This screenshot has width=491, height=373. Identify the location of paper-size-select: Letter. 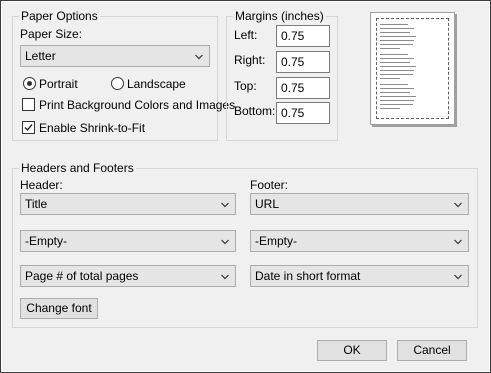
(115, 56).